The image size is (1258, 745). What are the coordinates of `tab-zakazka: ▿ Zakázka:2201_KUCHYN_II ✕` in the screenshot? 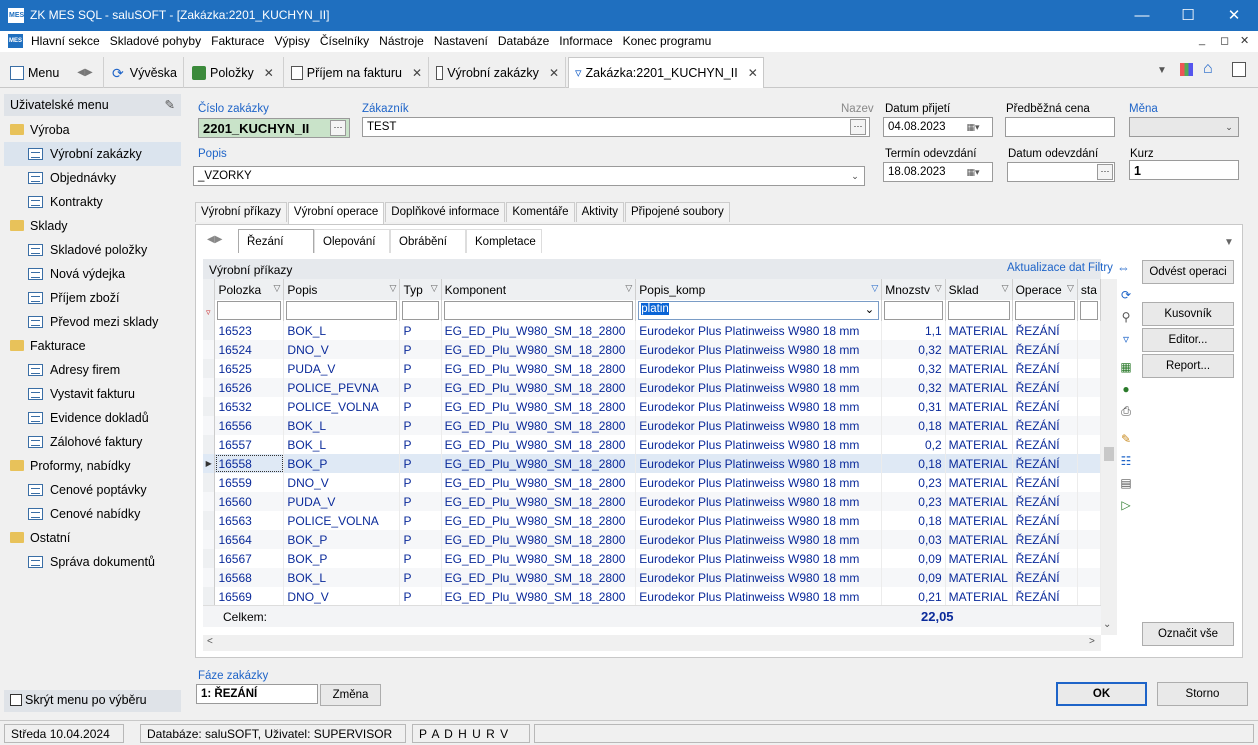 It's located at (666, 72).